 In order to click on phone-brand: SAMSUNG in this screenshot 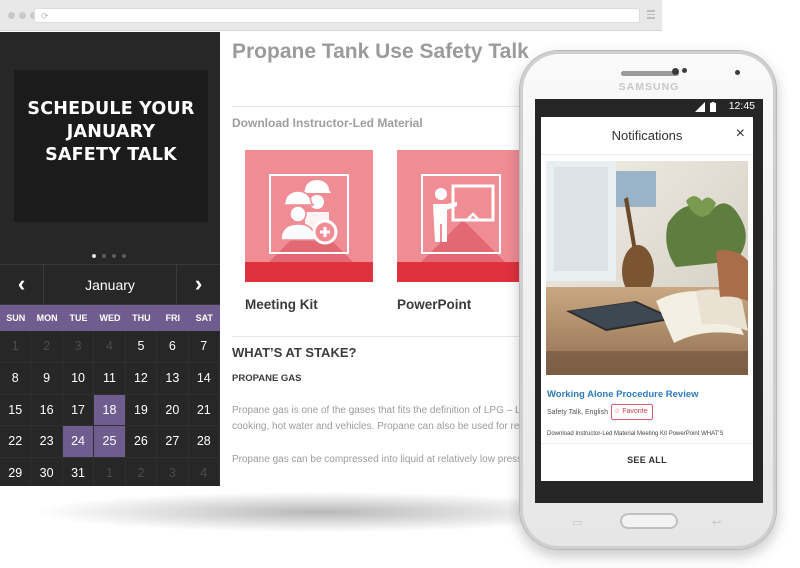, I will do `click(649, 87)`.